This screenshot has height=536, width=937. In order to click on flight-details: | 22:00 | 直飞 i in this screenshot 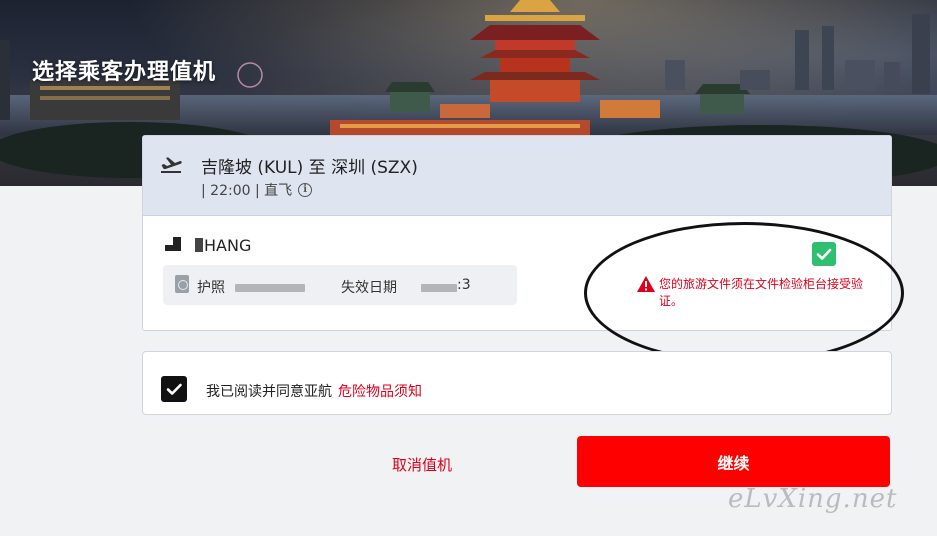, I will do `click(257, 190)`.